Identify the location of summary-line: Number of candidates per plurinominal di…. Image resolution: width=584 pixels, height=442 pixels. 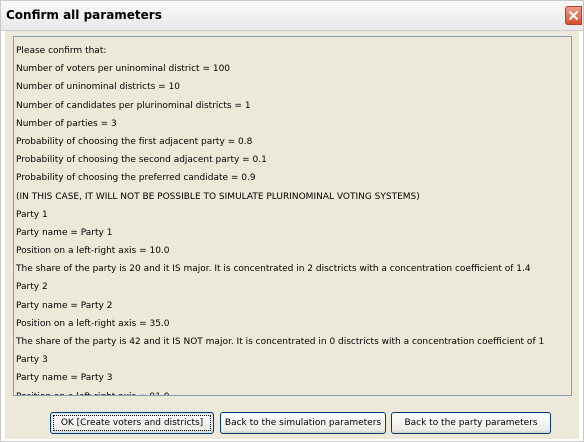
(133, 105).